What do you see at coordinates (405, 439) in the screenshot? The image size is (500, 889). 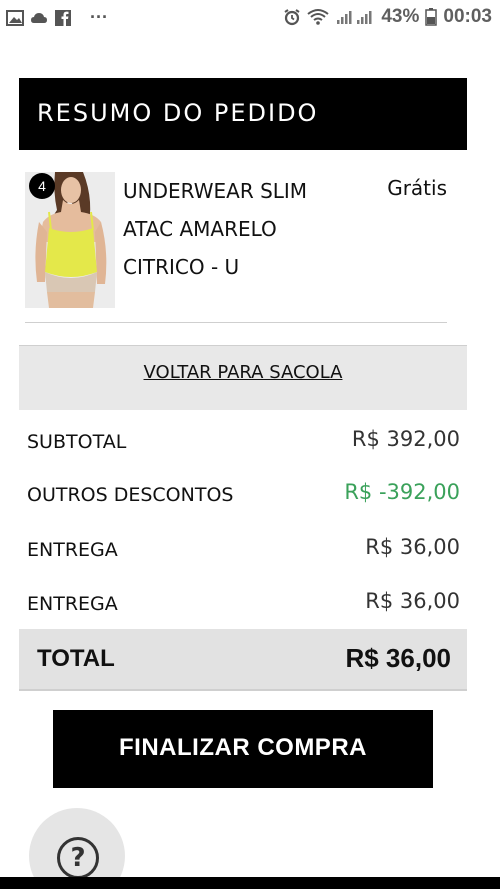 I see `summary-value: R$ 392,00` at bounding box center [405, 439].